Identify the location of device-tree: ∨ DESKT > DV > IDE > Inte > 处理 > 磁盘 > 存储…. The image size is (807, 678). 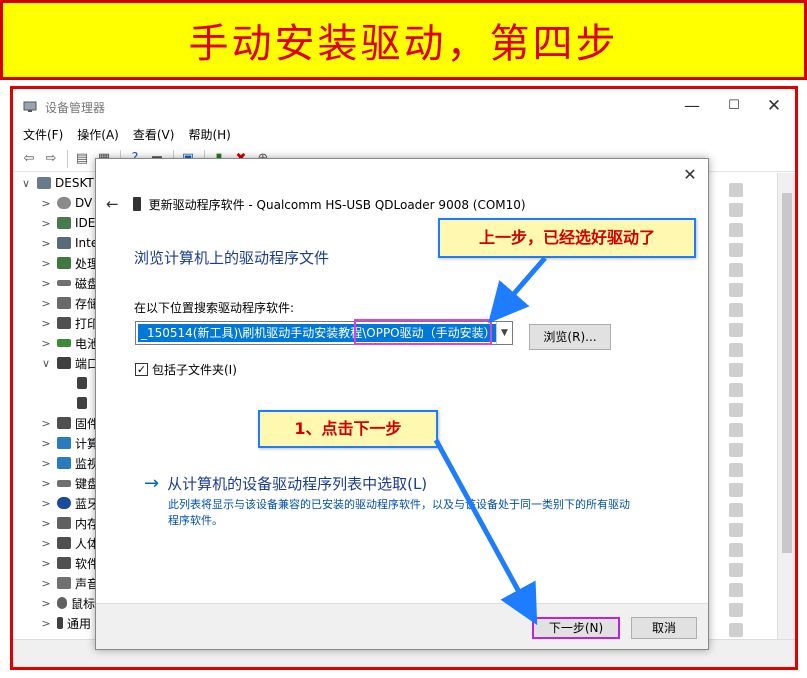
(56, 406).